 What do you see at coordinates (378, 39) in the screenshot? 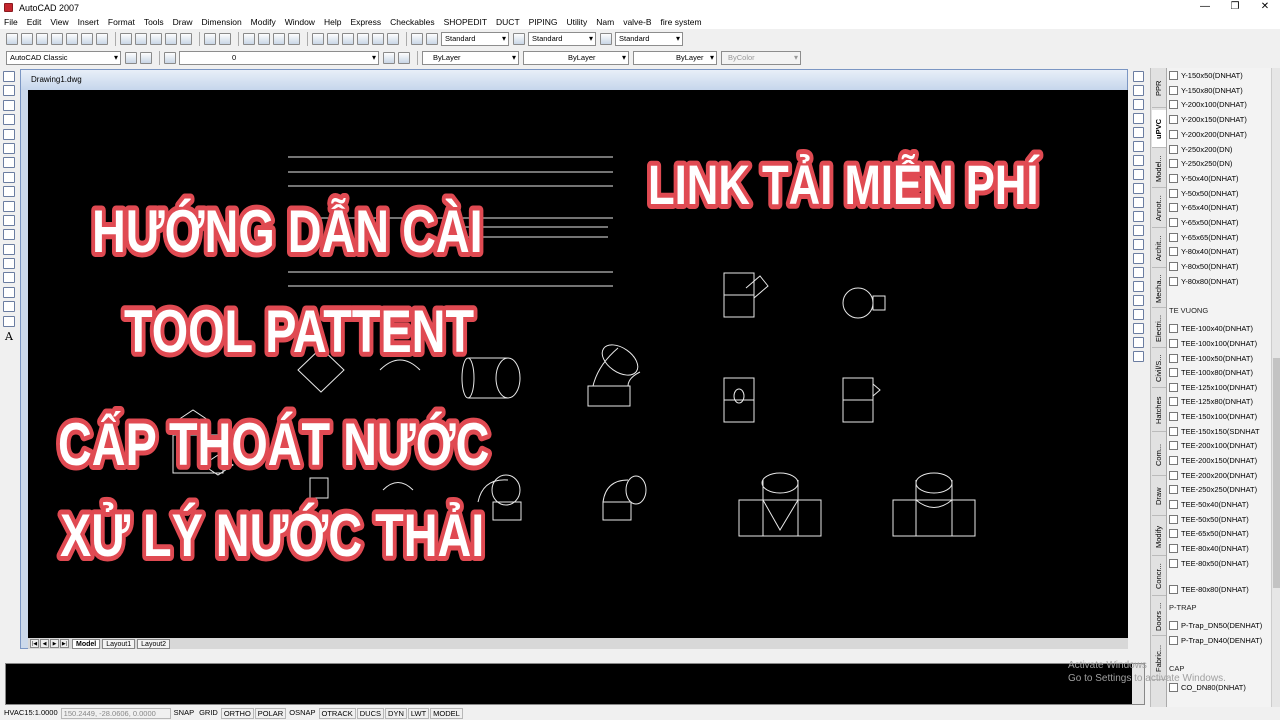
I see `markup-icon` at bounding box center [378, 39].